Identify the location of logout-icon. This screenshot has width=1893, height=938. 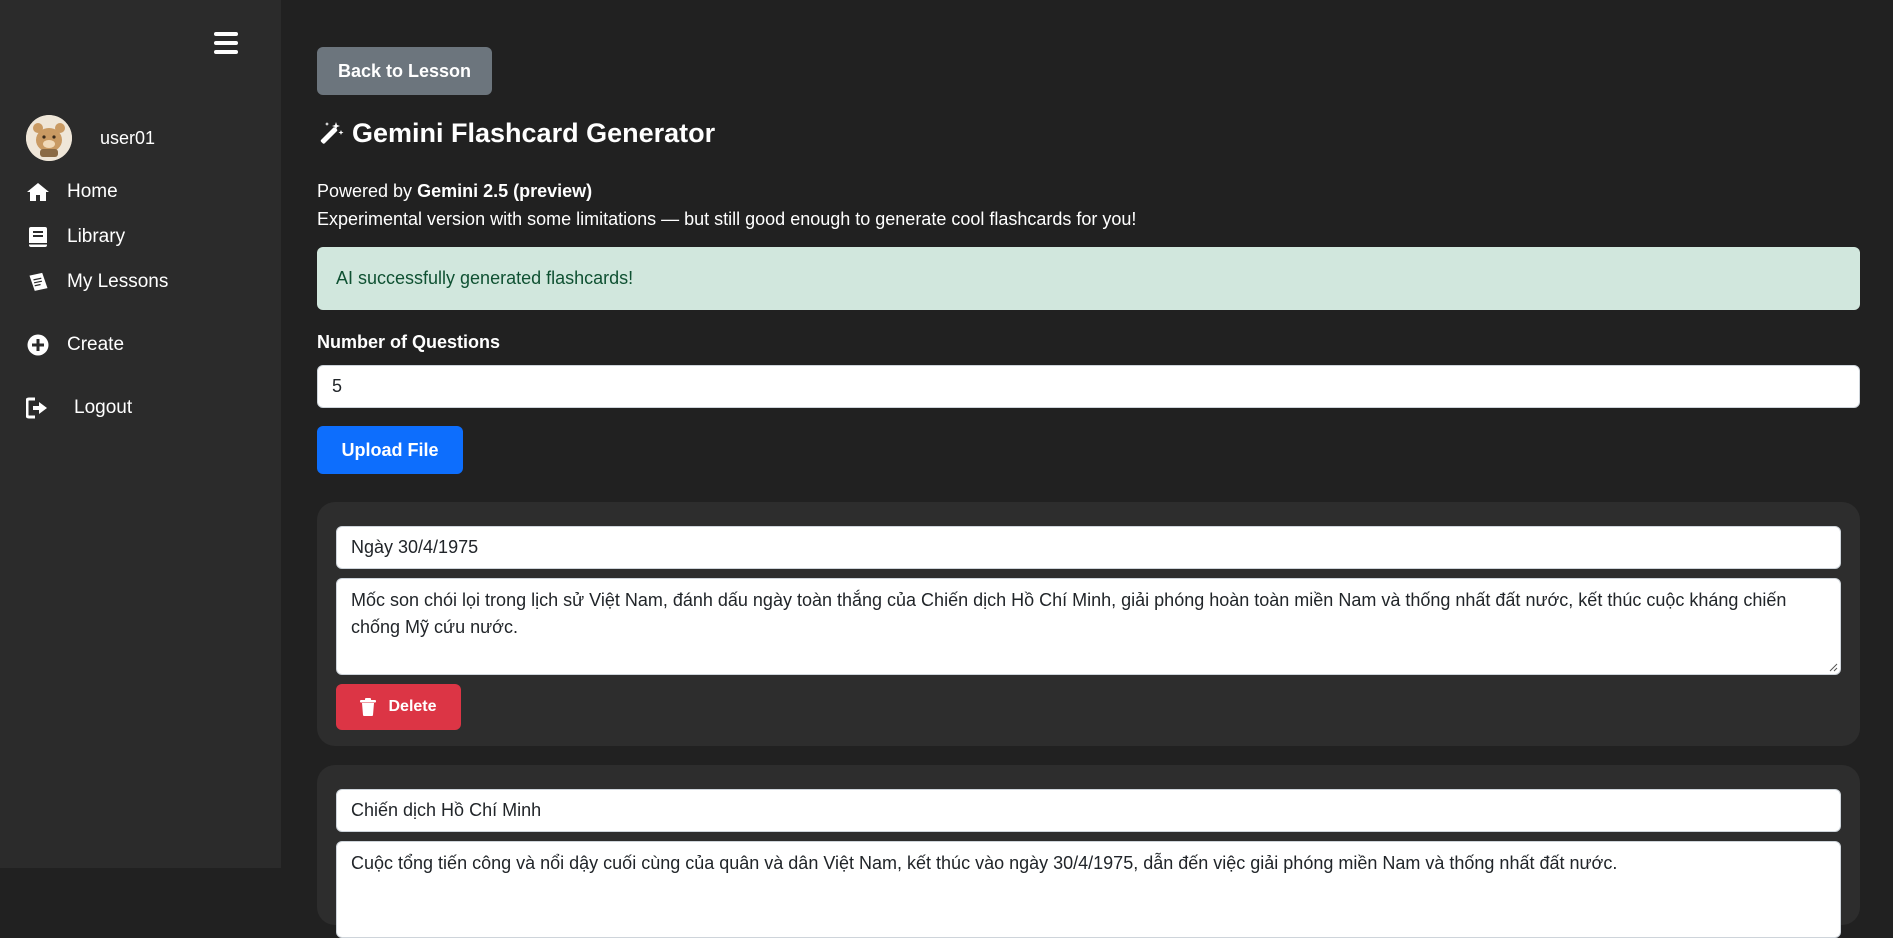
(38, 408).